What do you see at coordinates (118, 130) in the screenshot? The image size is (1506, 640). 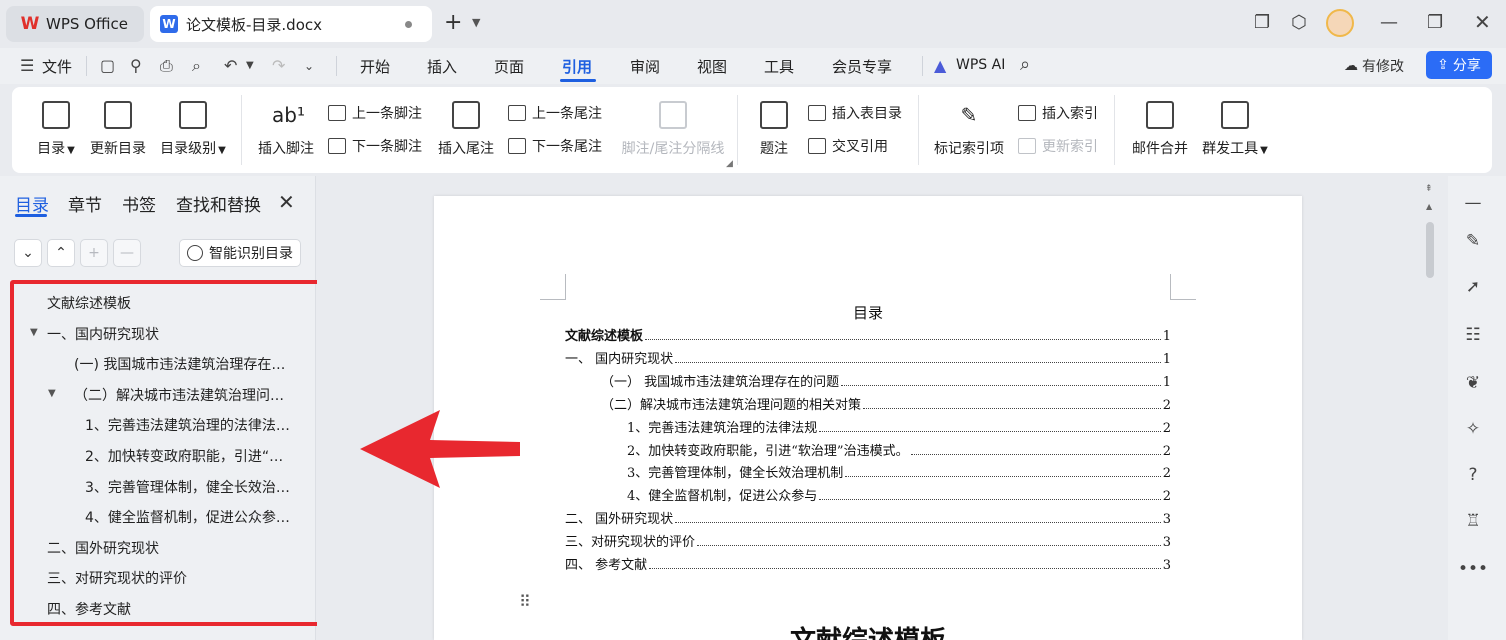 I see `update-toc-button: 更新目录` at bounding box center [118, 130].